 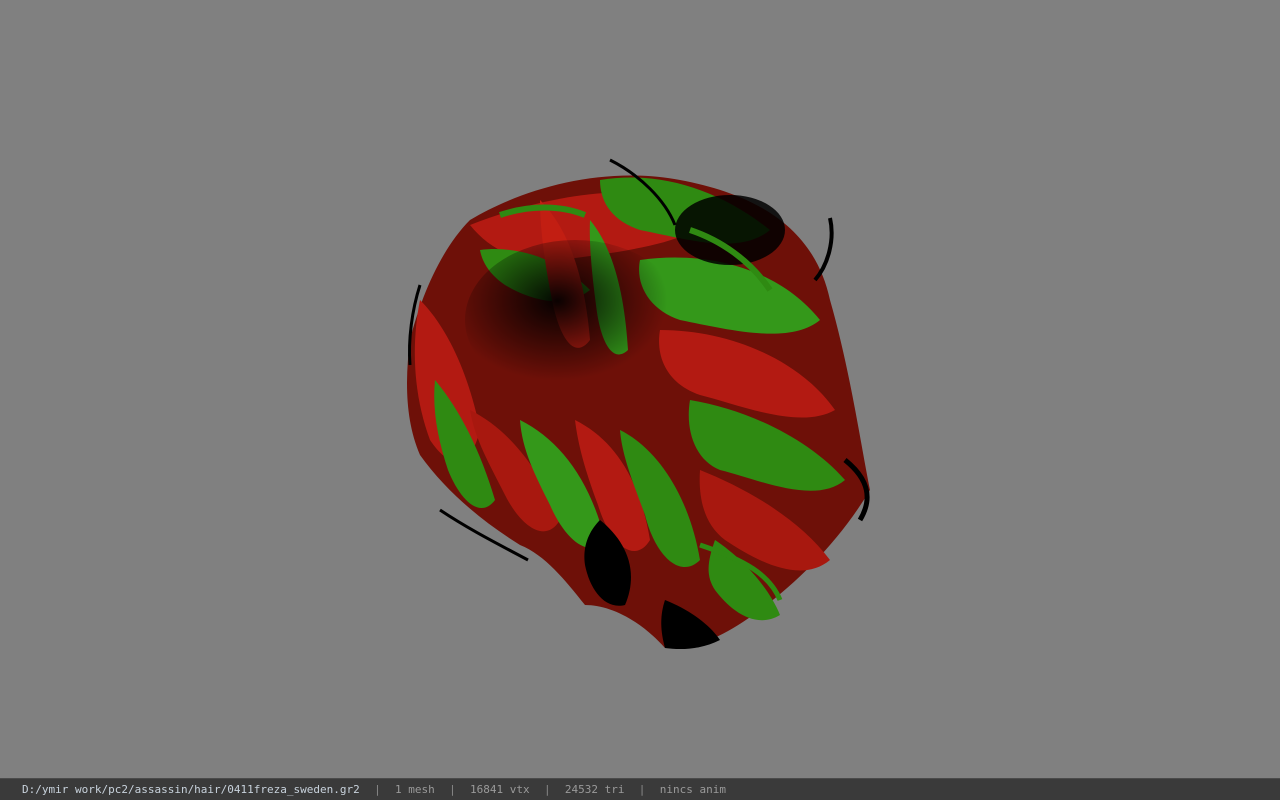 I want to click on mesh-count: 1 mesh, so click(x=415, y=789).